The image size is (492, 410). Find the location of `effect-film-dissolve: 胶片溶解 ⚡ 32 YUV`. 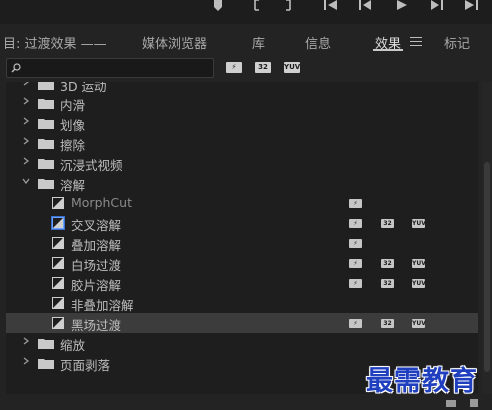

effect-film-dissolve: 胶片溶解 ⚡ 32 YUV is located at coordinates (242, 283).